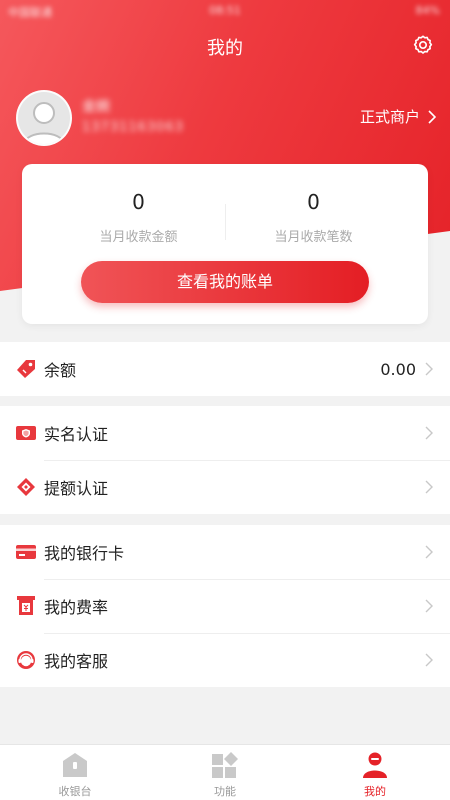  Describe the element at coordinates (225, 487) in the screenshot. I see `limit-increase-verification-row: 提额认证` at that location.